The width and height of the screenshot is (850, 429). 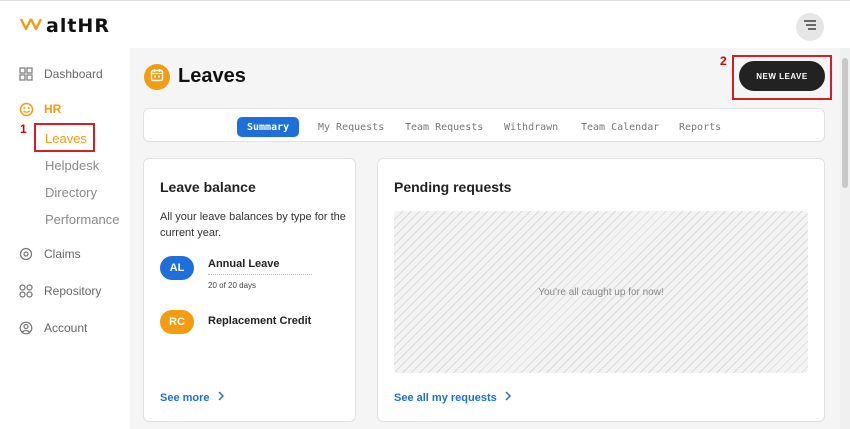 I want to click on pending-requests-title: Pending requests, so click(x=453, y=187).